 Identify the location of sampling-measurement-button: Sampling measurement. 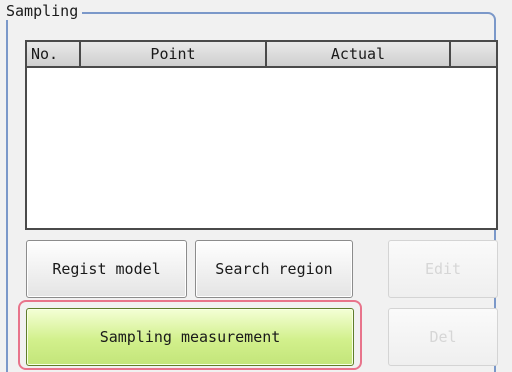
(190, 337).